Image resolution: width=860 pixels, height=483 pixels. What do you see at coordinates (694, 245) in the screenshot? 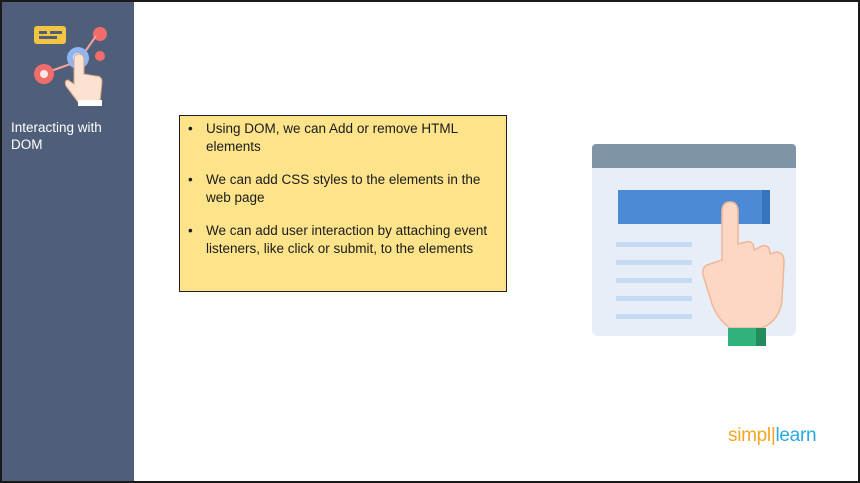
I see `webpage-click-illustration` at bounding box center [694, 245].